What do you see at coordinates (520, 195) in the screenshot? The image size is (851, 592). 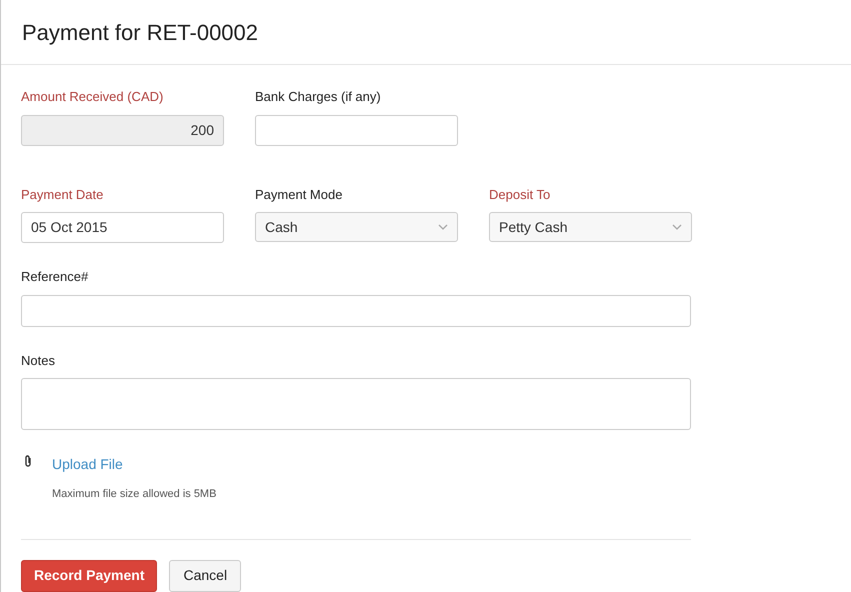 I see `field-label: Deposit To` at bounding box center [520, 195].